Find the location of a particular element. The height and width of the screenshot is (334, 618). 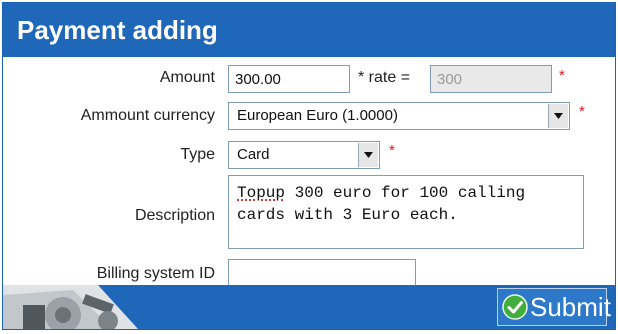

amount-input is located at coordinates (289, 79).